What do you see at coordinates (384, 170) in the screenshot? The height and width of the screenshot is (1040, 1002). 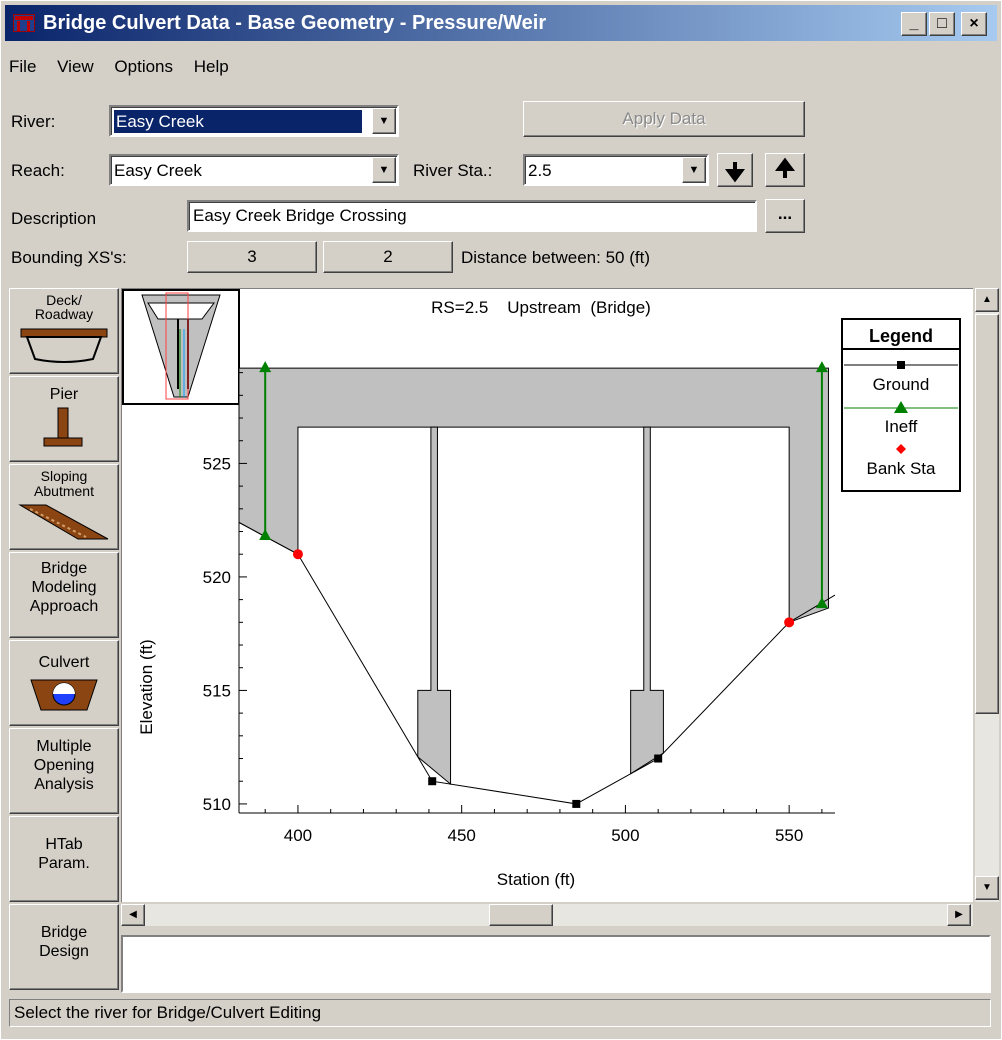 I see `reach-dropdown-arrow-icon: ▼` at bounding box center [384, 170].